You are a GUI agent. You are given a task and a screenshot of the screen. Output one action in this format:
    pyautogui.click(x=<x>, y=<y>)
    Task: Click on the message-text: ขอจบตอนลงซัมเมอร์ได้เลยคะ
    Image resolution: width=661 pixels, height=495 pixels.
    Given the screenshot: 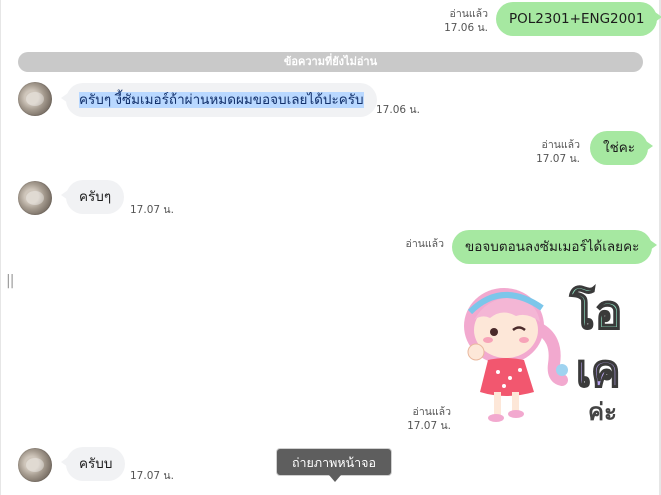 What is the action you would take?
    pyautogui.click(x=552, y=247)
    